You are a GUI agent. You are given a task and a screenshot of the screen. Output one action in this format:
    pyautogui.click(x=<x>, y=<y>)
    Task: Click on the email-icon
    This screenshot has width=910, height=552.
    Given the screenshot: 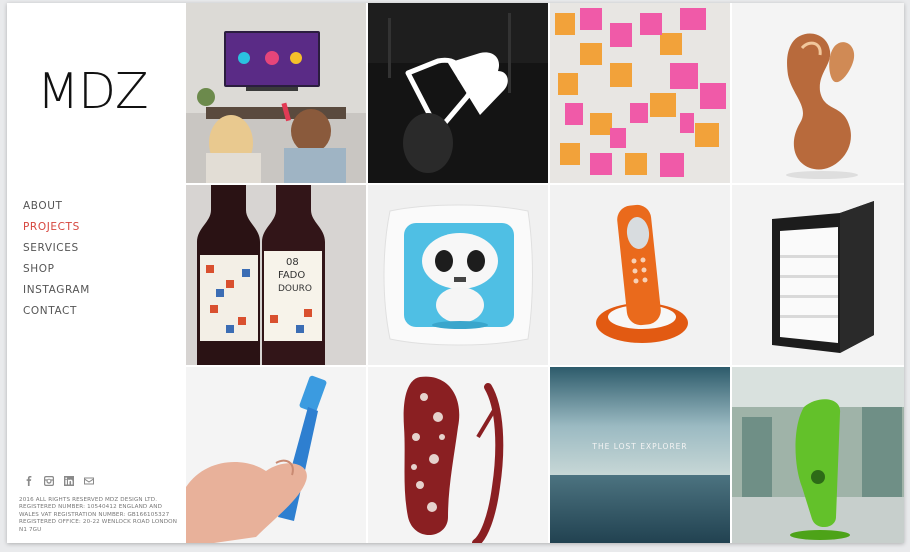 What is the action you would take?
    pyautogui.click(x=89, y=481)
    